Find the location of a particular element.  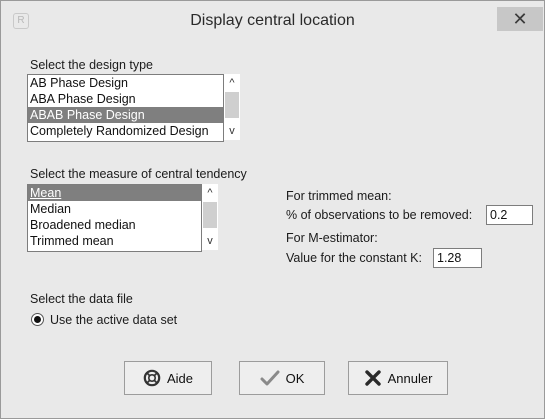

help-button: Aide is located at coordinates (168, 378).